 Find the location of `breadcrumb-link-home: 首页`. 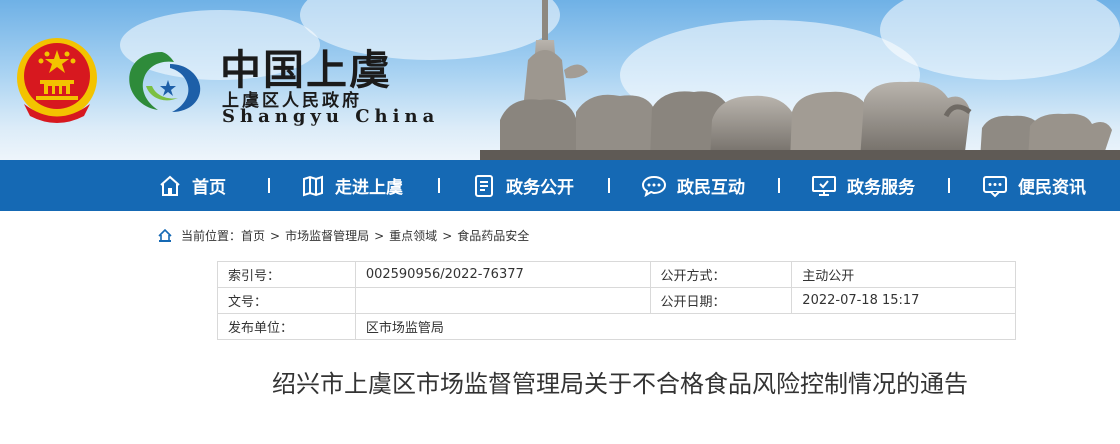

breadcrumb-link-home: 首页 is located at coordinates (253, 235).